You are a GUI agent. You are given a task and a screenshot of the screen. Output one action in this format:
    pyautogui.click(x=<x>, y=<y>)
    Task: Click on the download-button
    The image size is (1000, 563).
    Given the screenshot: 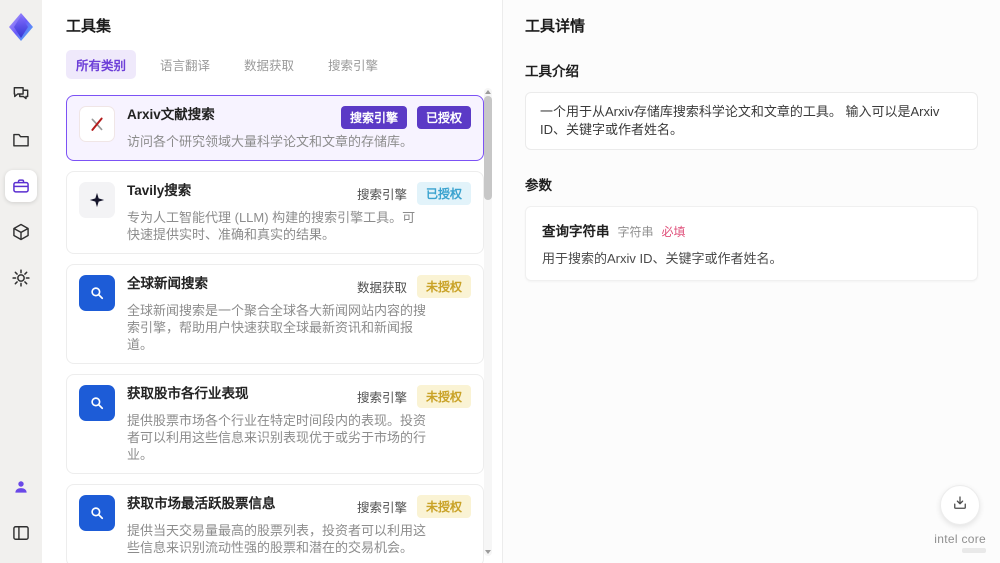 What is the action you would take?
    pyautogui.click(x=960, y=505)
    